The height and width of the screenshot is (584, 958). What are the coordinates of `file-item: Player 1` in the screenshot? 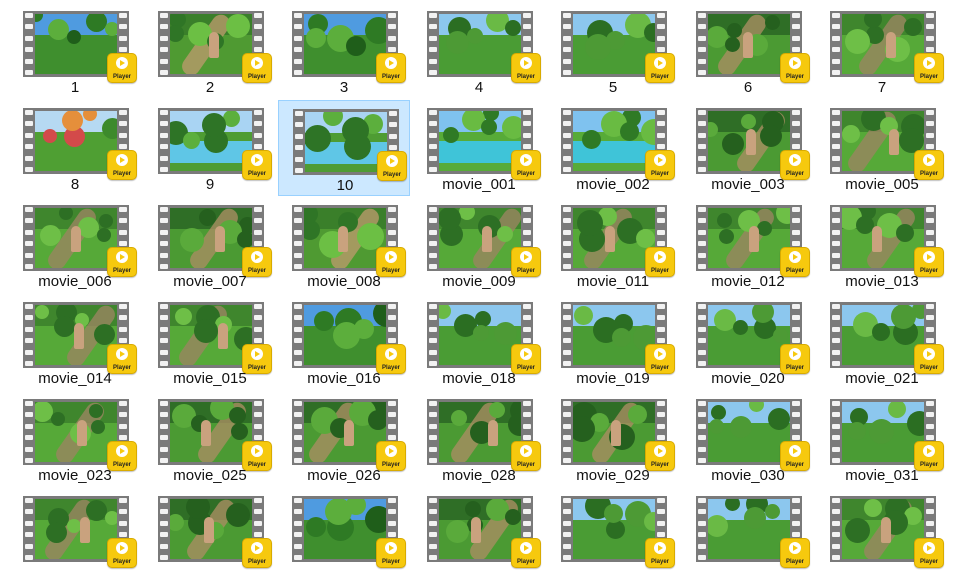 It's located at (75, 51).